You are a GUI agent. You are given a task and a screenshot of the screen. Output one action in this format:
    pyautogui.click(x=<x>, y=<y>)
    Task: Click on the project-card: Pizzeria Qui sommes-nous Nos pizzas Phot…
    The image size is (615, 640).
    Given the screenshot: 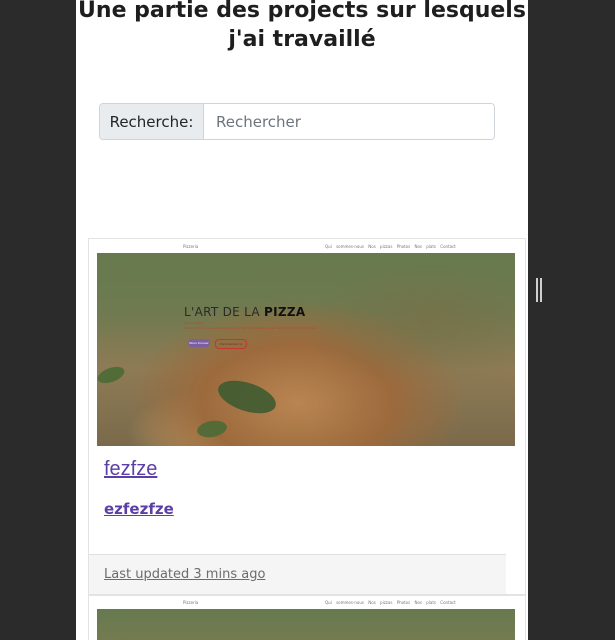 What is the action you would take?
    pyautogui.click(x=307, y=617)
    